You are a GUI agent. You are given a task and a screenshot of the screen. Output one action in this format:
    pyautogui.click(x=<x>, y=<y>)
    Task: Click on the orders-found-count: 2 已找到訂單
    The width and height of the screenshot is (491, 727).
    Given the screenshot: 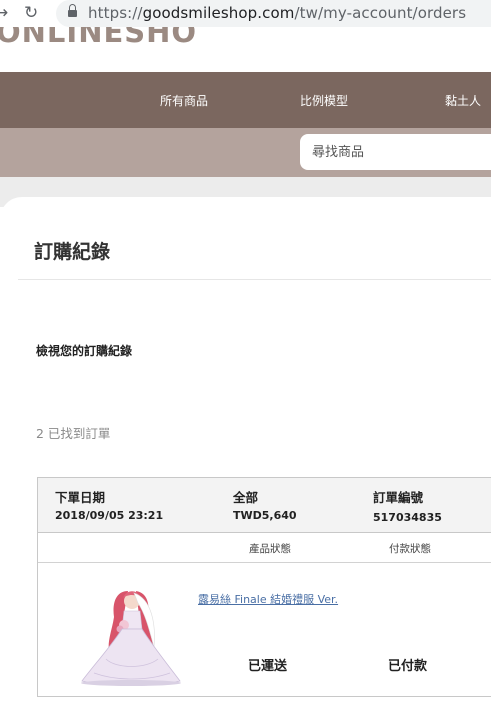 What is the action you would take?
    pyautogui.click(x=73, y=433)
    